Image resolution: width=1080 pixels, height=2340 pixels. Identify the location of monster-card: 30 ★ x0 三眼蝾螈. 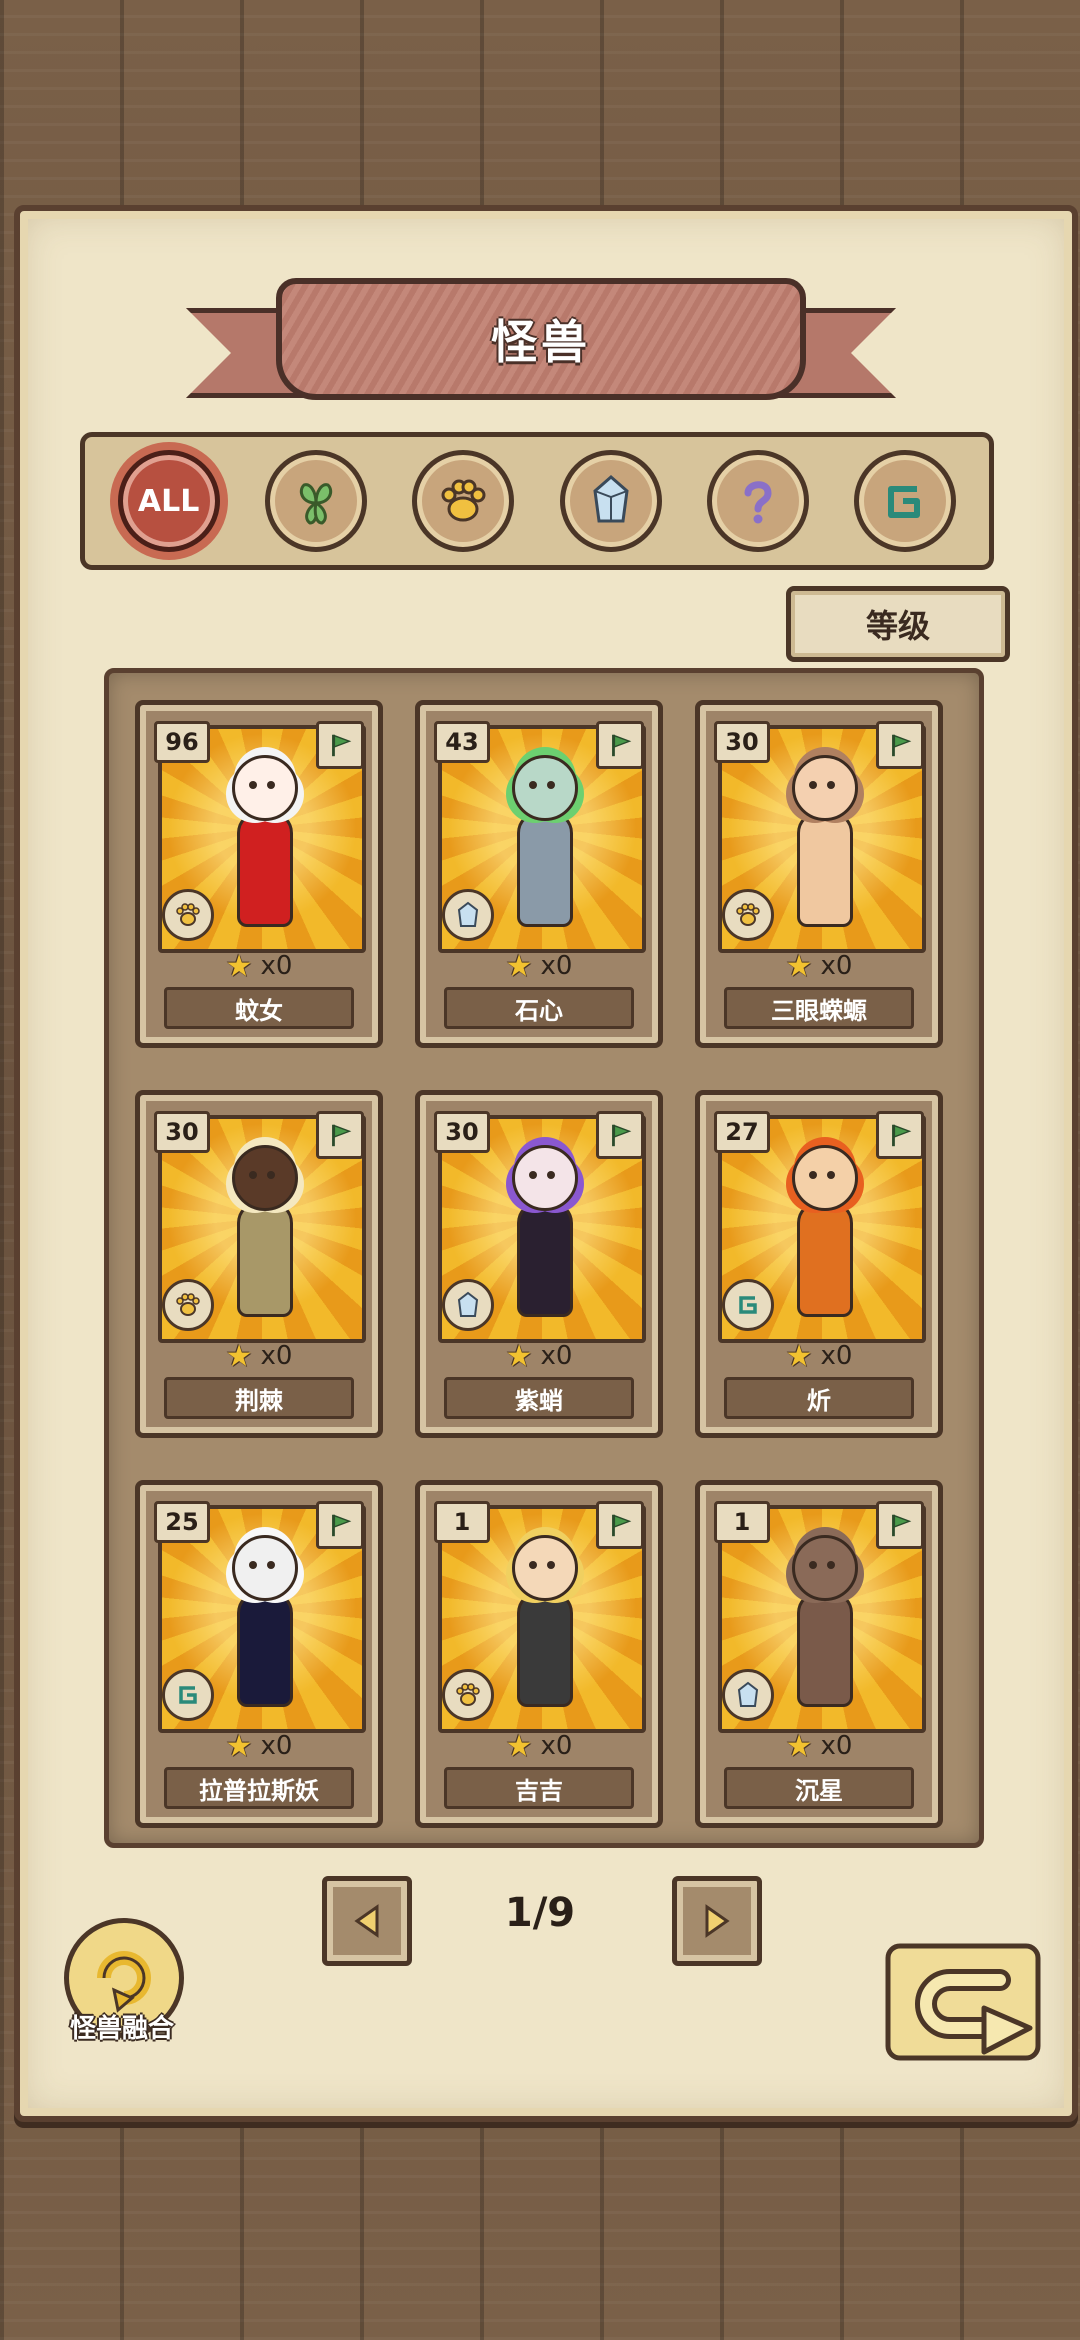
(819, 874).